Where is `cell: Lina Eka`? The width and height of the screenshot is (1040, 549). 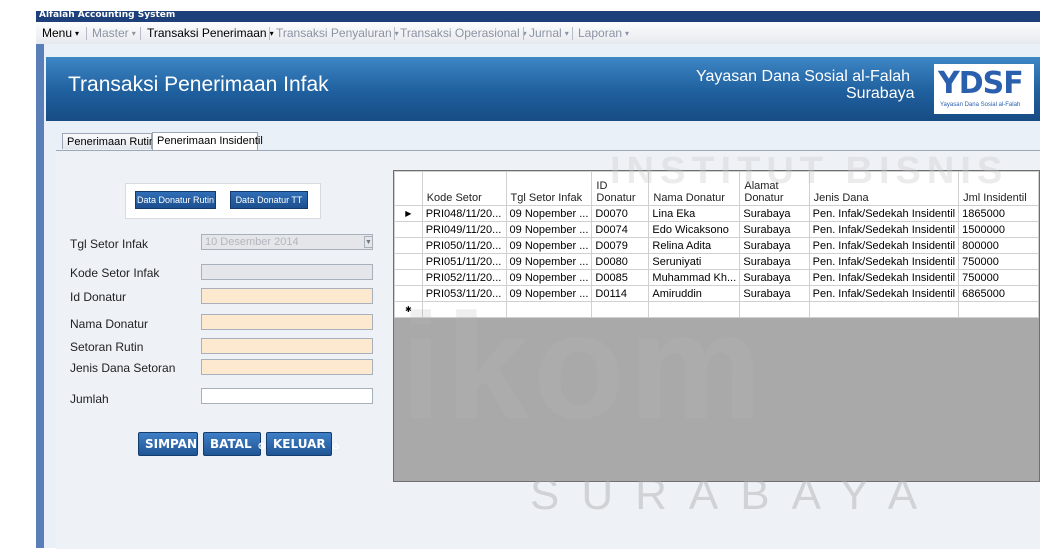
cell: Lina Eka is located at coordinates (694, 213).